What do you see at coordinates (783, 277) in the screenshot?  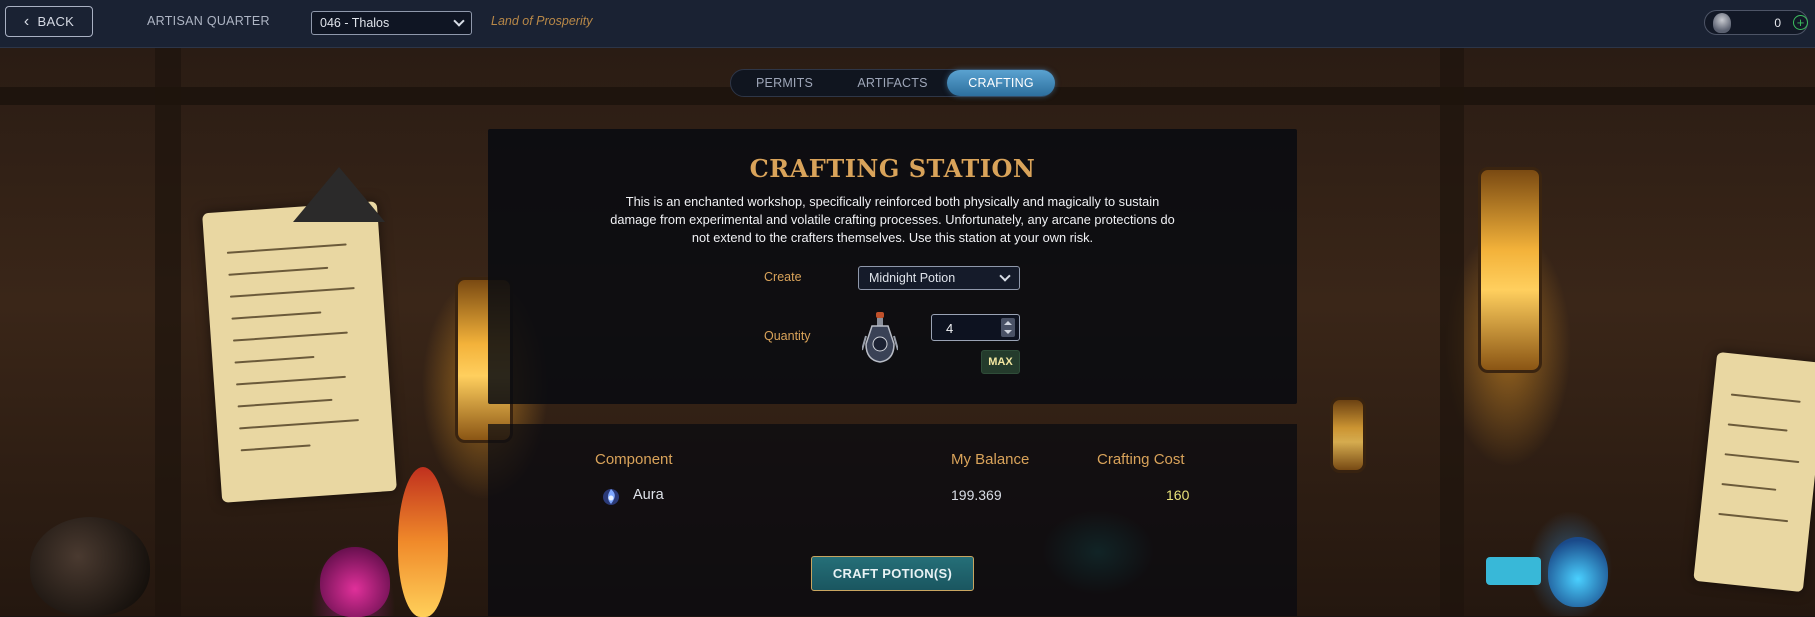 I see `create-label: Create` at bounding box center [783, 277].